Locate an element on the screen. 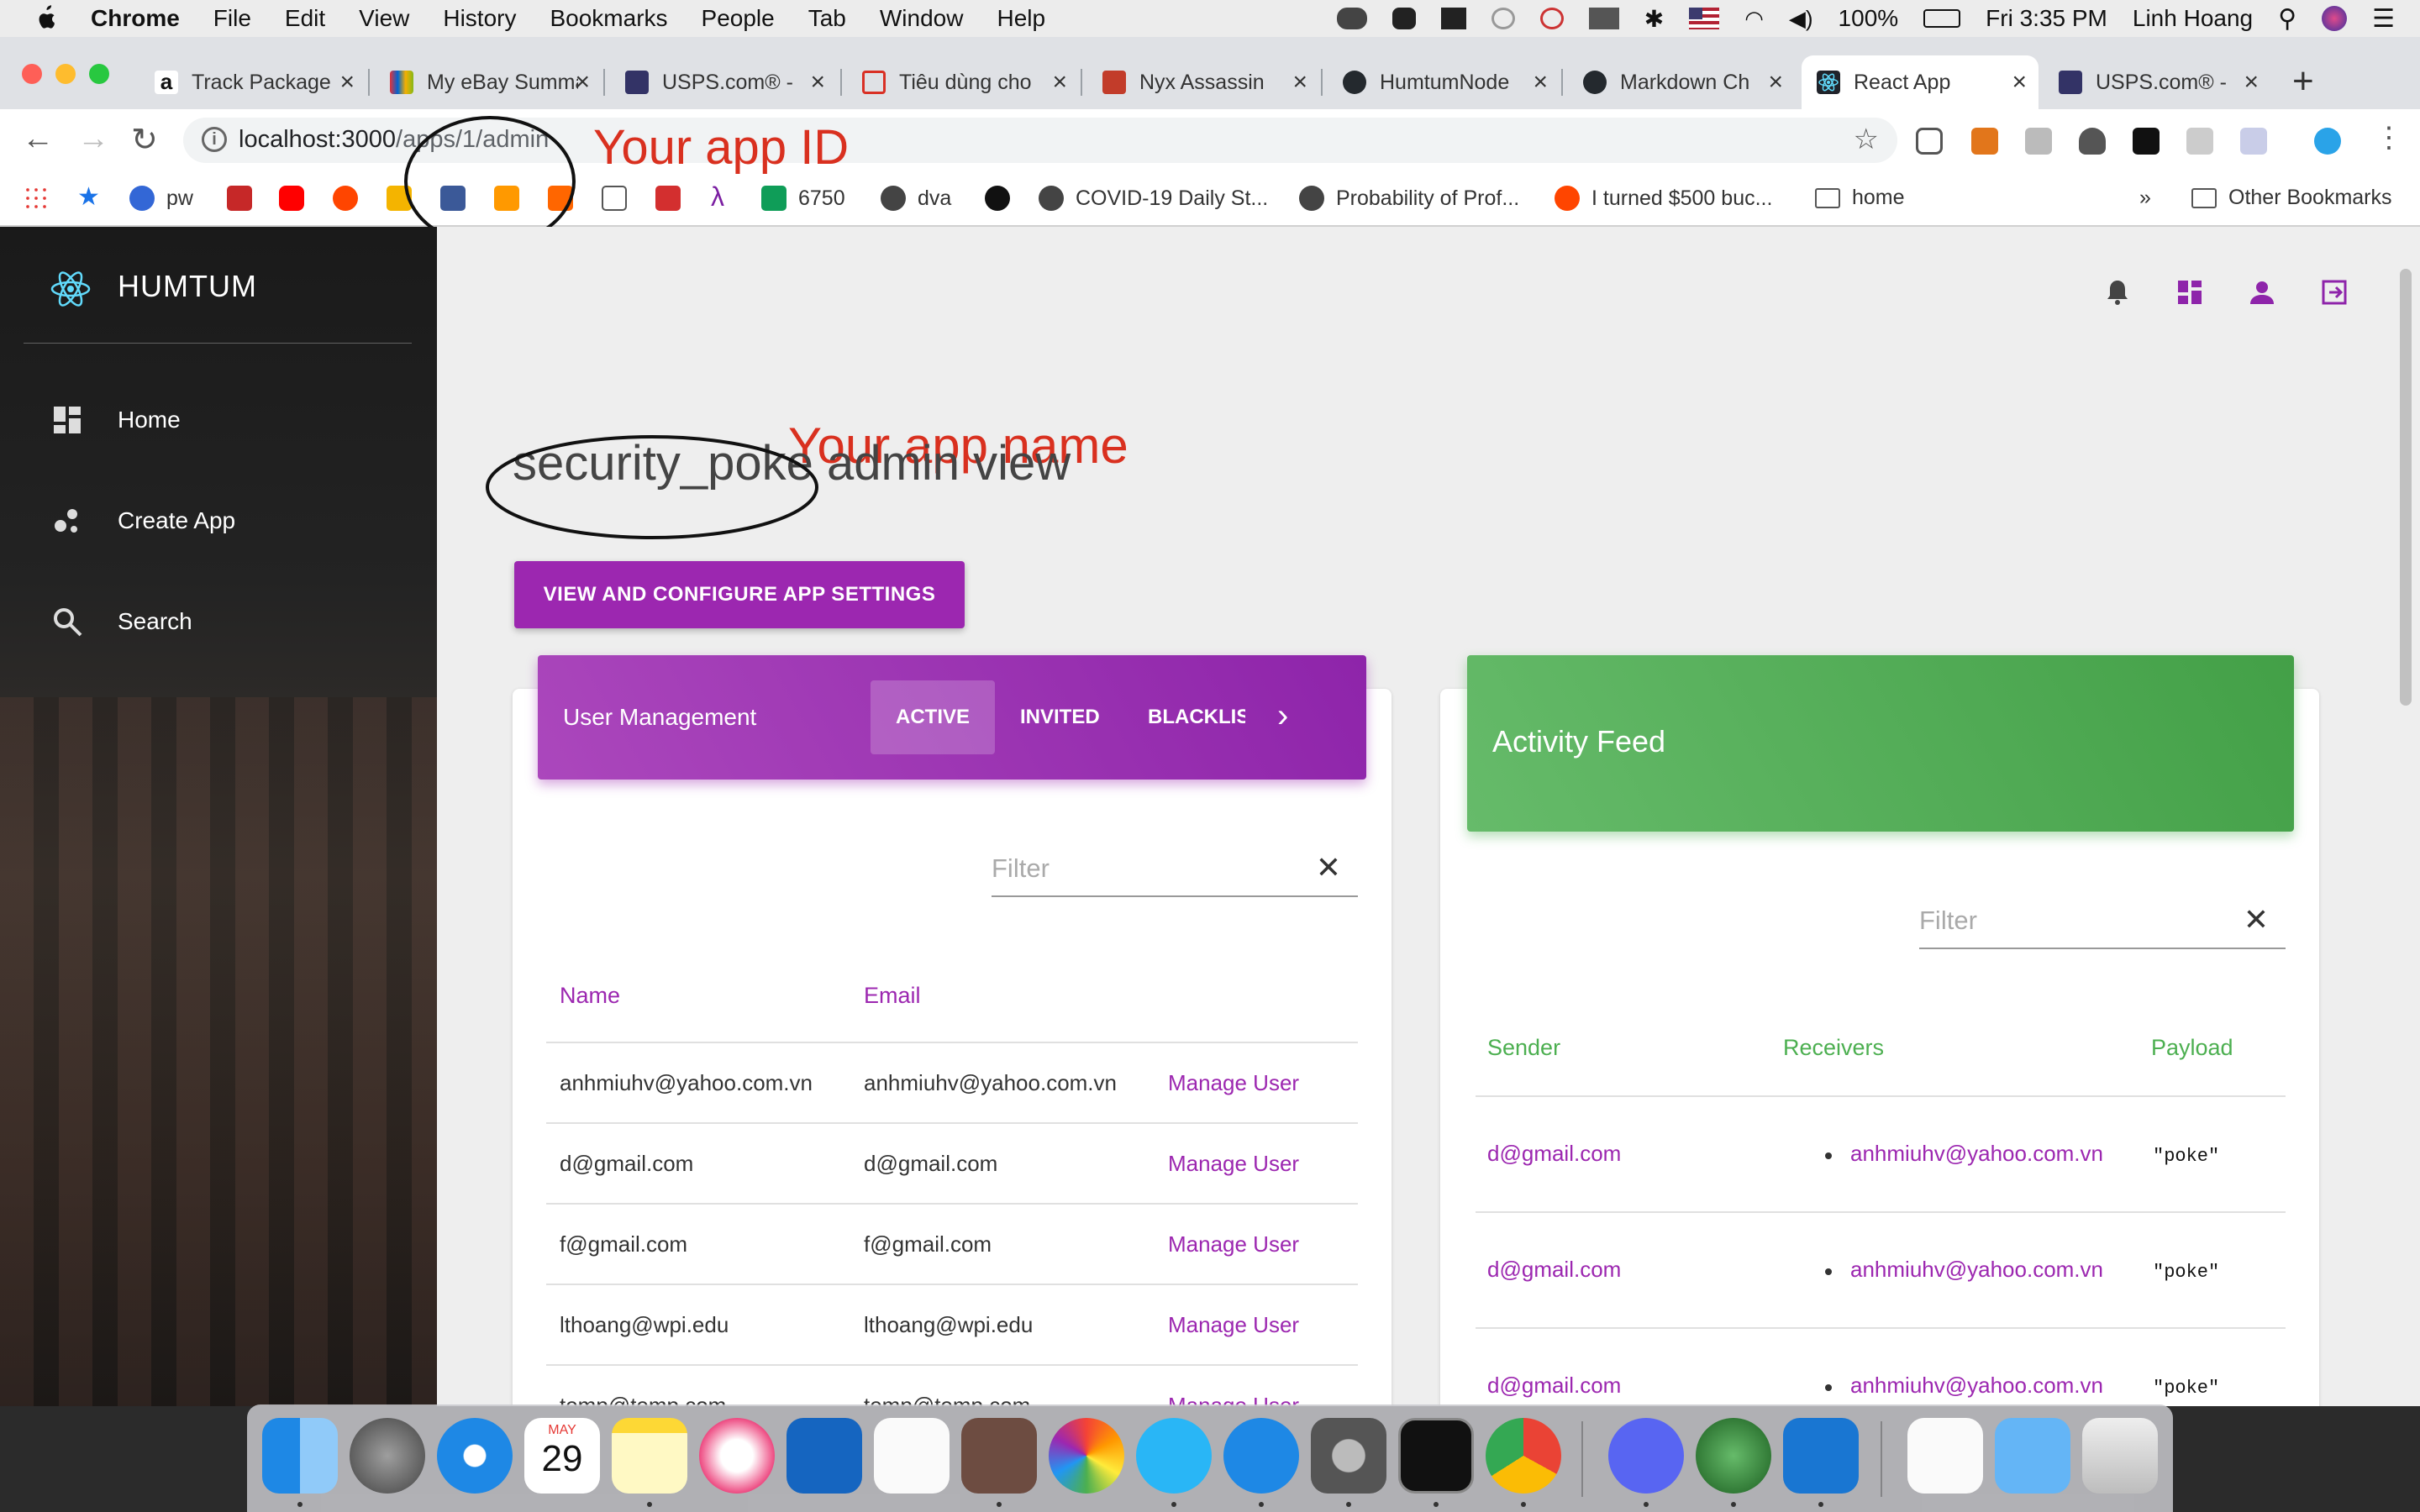 The width and height of the screenshot is (2420, 1512). account-person-icon is located at coordinates (2262, 292).